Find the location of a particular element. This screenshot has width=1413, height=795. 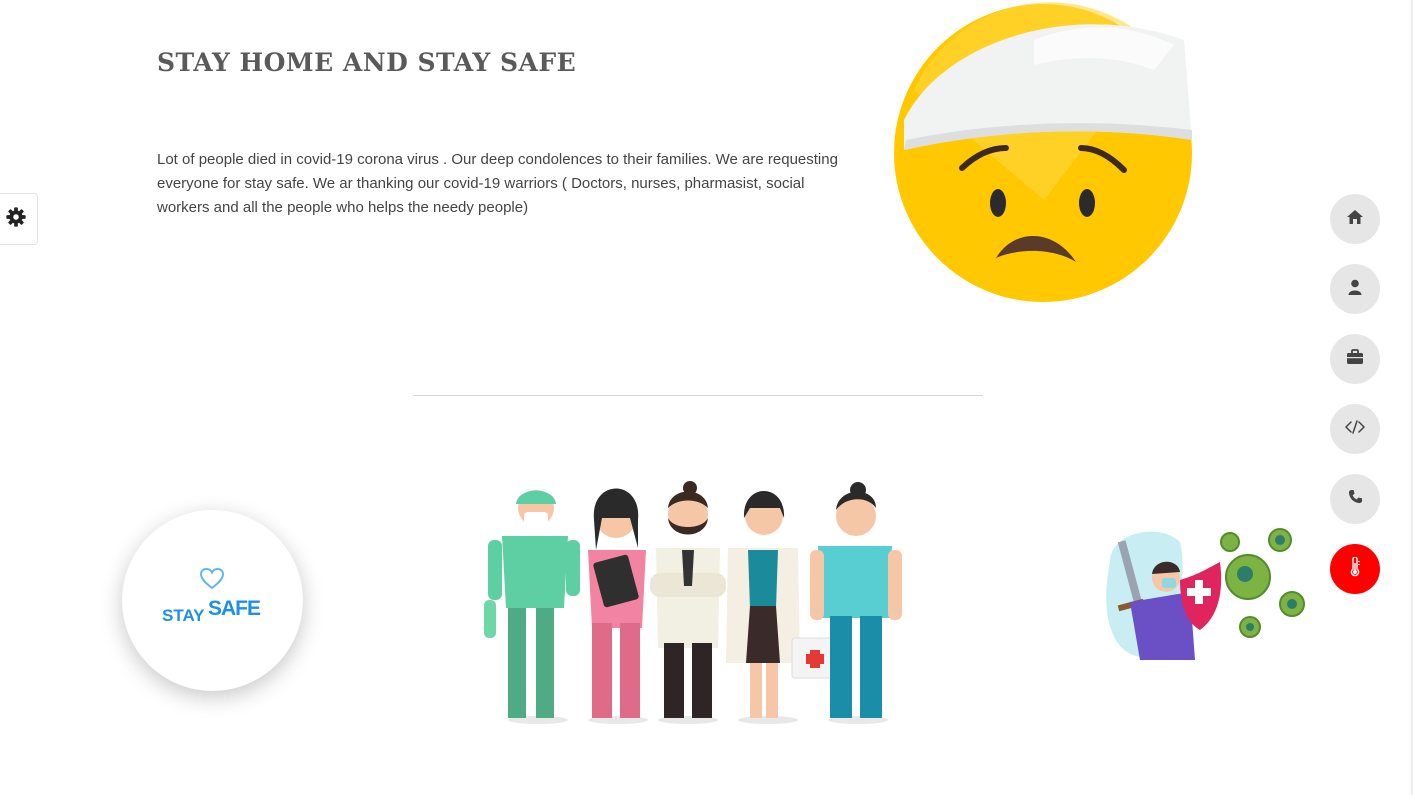

logo-safe-text: SAFE is located at coordinates (234, 608).